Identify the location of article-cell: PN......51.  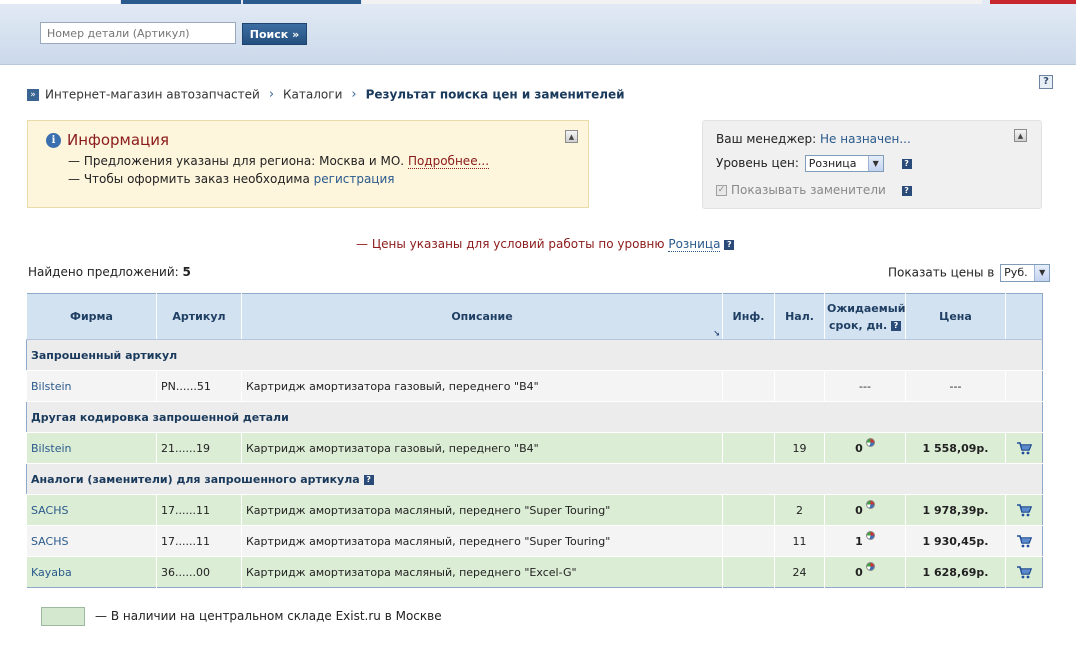
(199, 386).